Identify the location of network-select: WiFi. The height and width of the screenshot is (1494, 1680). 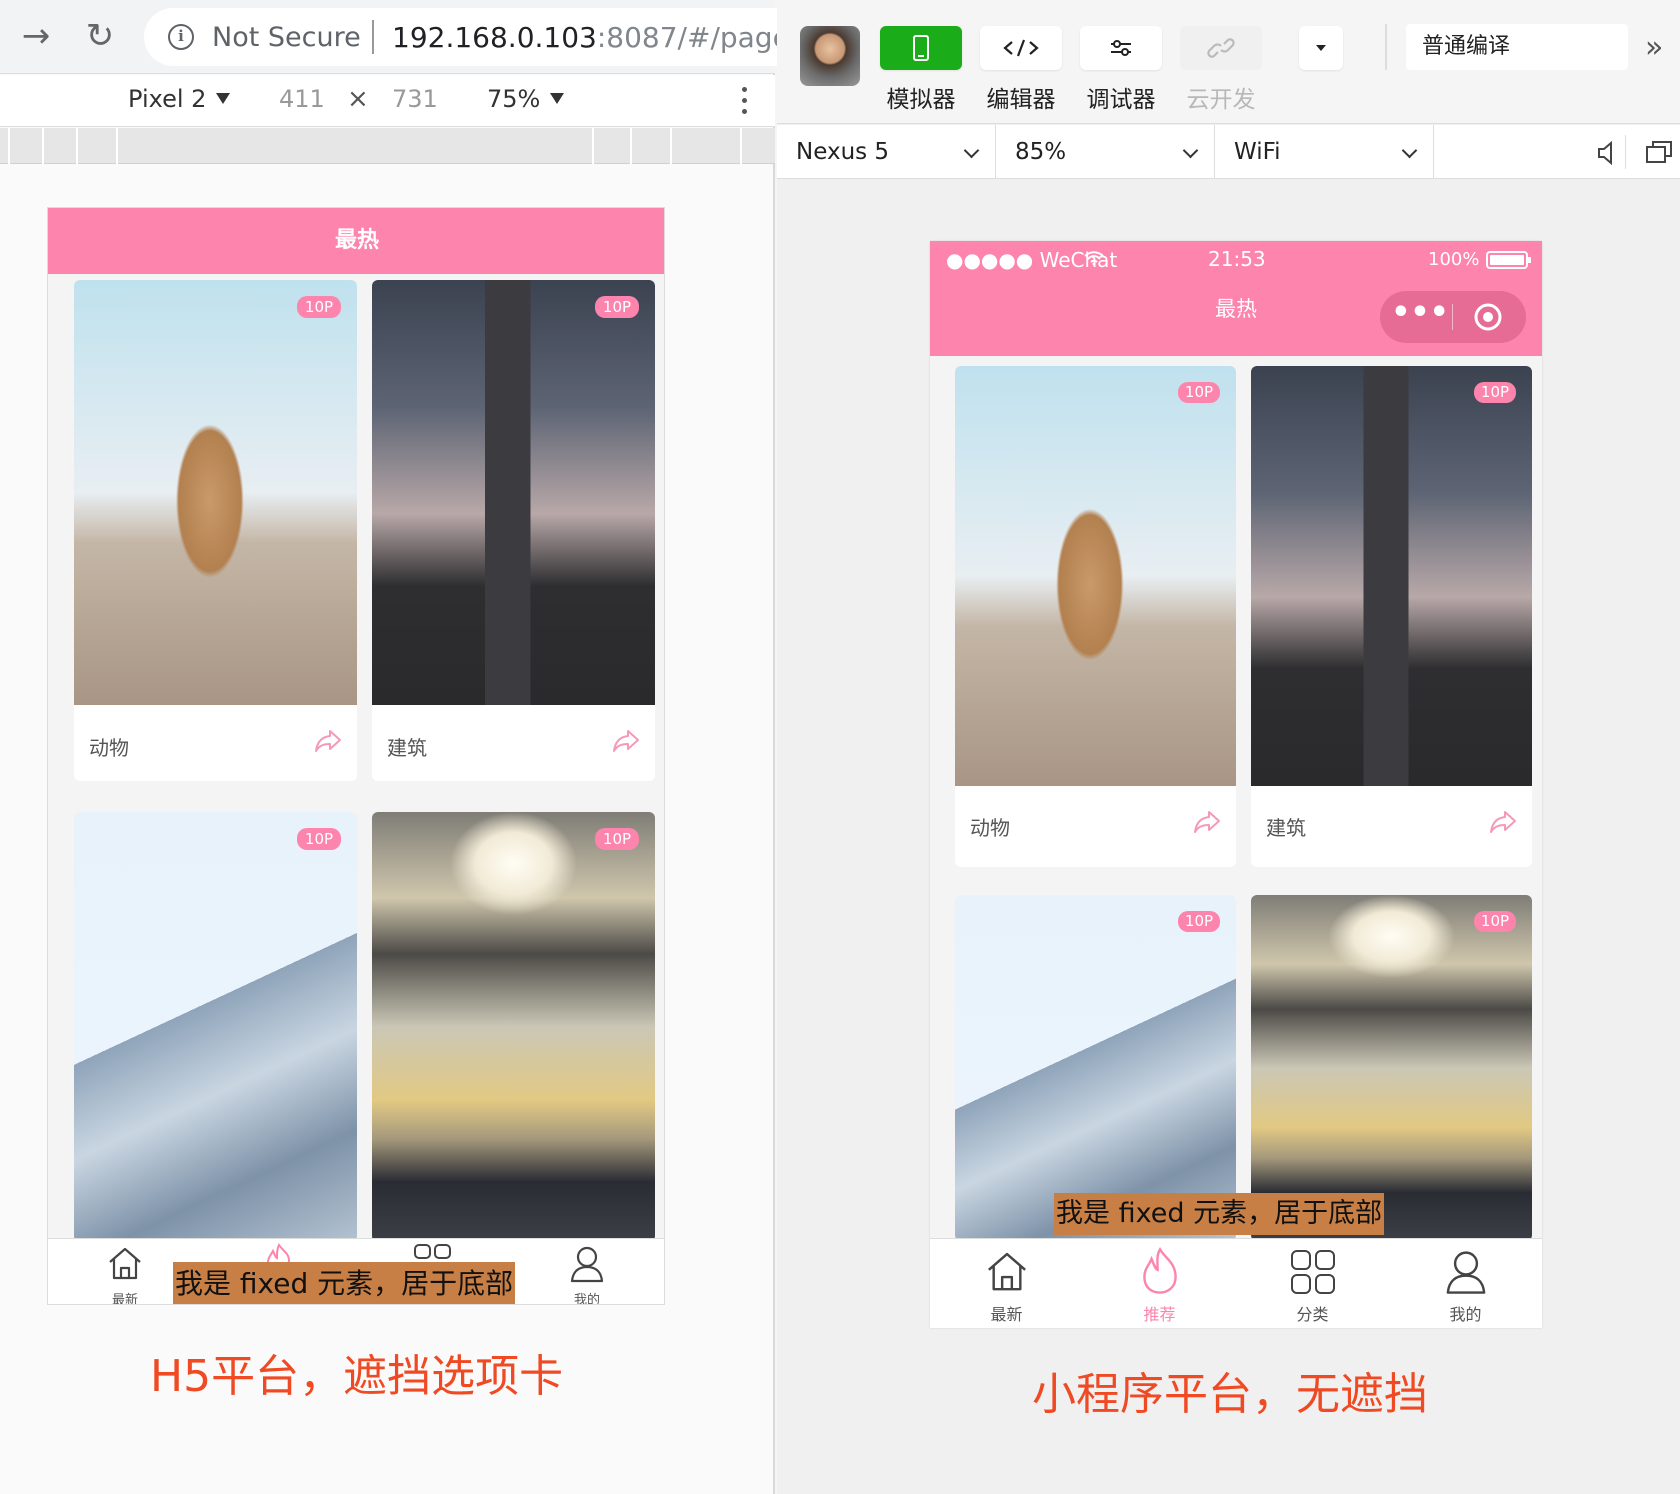
(1324, 152).